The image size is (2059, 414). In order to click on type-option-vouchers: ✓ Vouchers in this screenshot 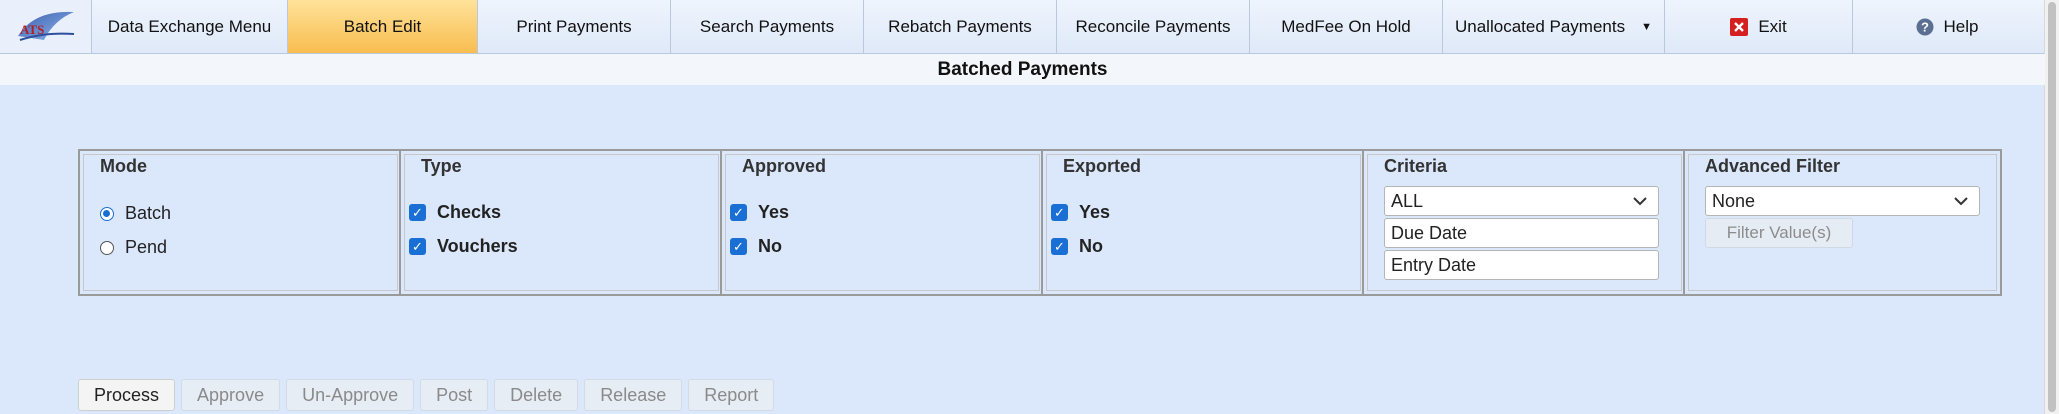, I will do `click(463, 246)`.